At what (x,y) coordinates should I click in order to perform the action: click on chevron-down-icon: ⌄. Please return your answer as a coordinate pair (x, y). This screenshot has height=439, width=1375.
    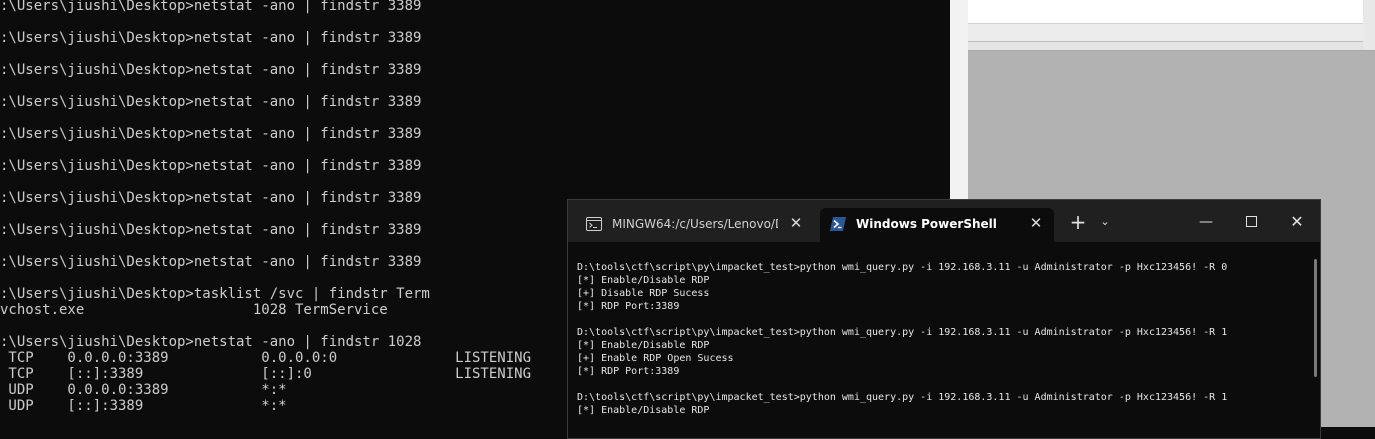
    Looking at the image, I should click on (1105, 222).